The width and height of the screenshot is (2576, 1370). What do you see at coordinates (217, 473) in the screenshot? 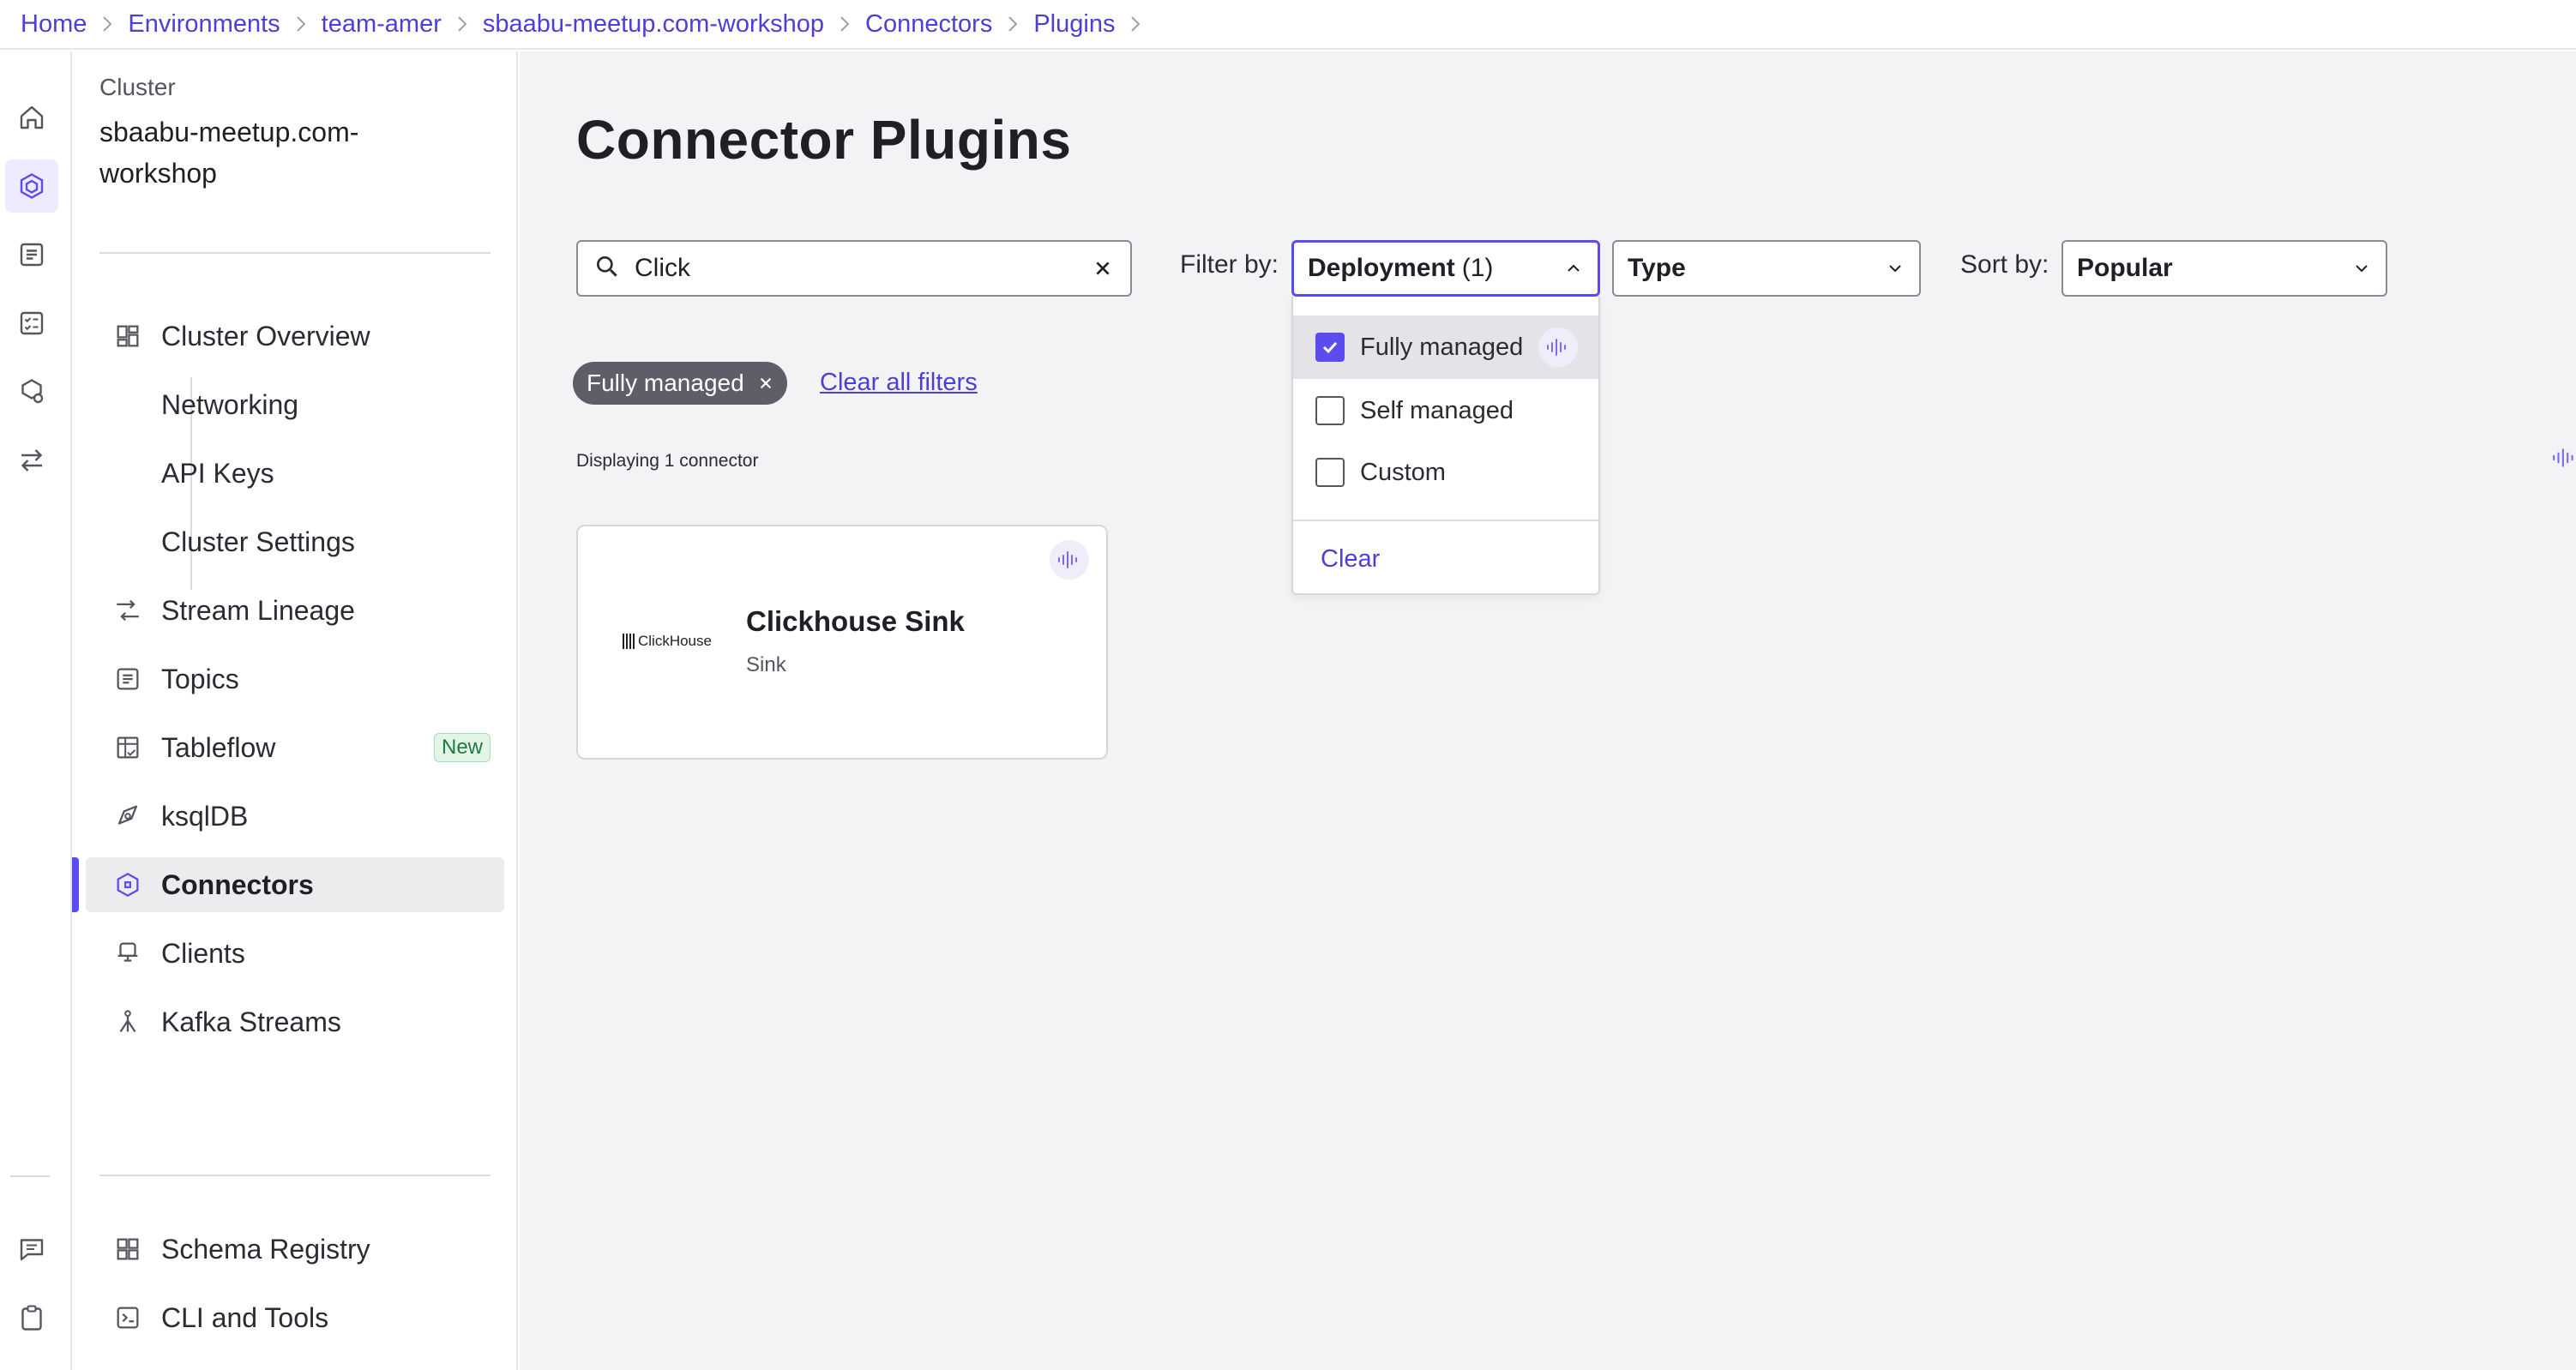
I see `sidebar-item-label: API Keys` at bounding box center [217, 473].